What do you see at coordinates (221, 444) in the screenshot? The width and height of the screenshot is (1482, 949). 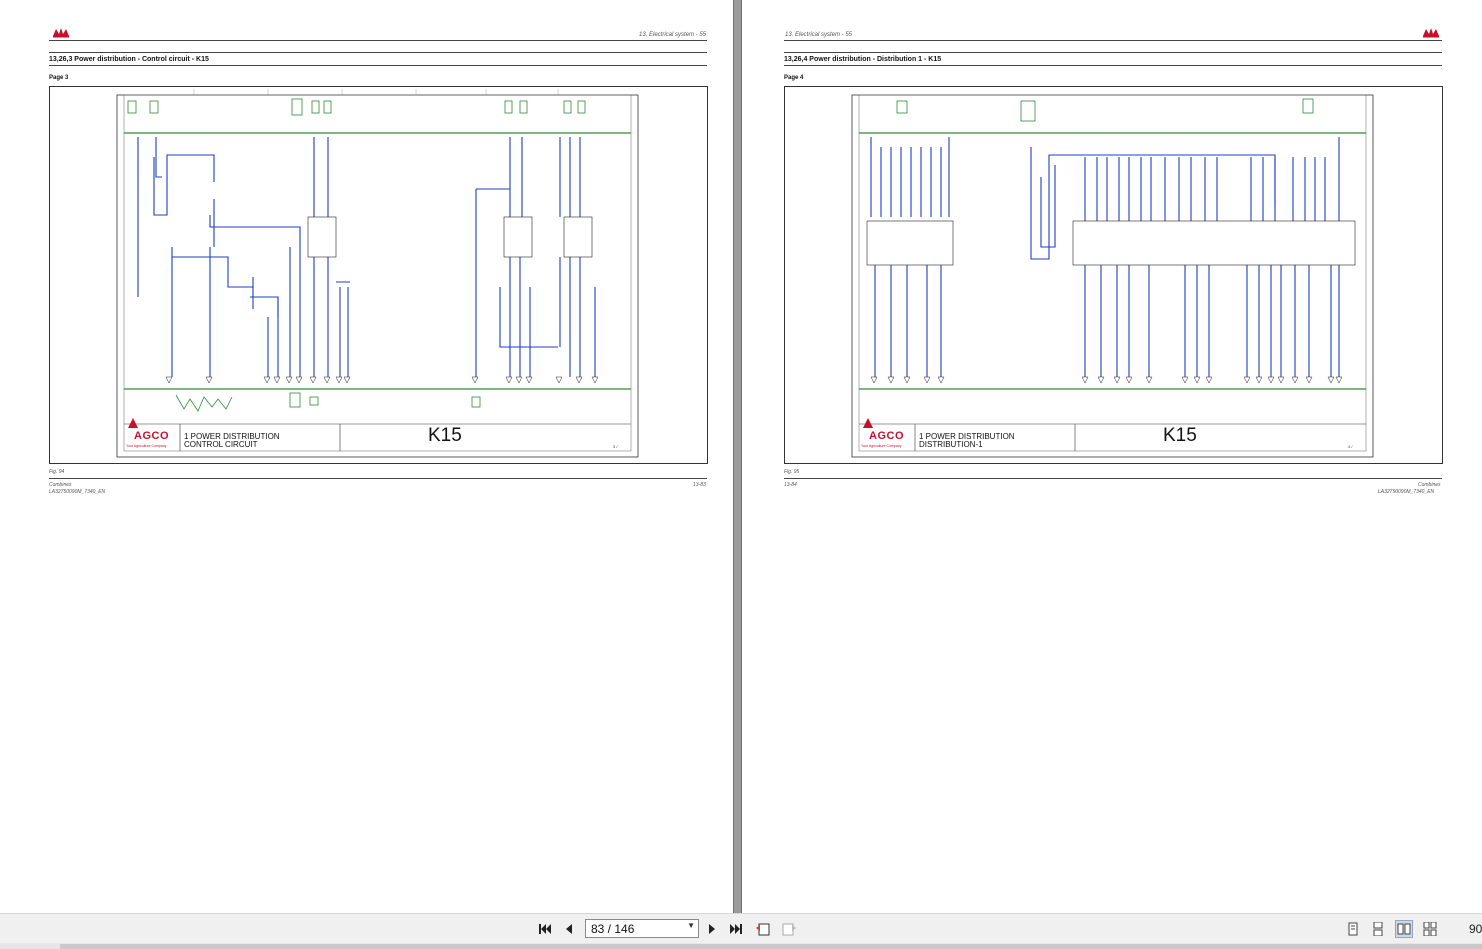 I see `diagram-title-line2: CONTROL CIRCUIT` at bounding box center [221, 444].